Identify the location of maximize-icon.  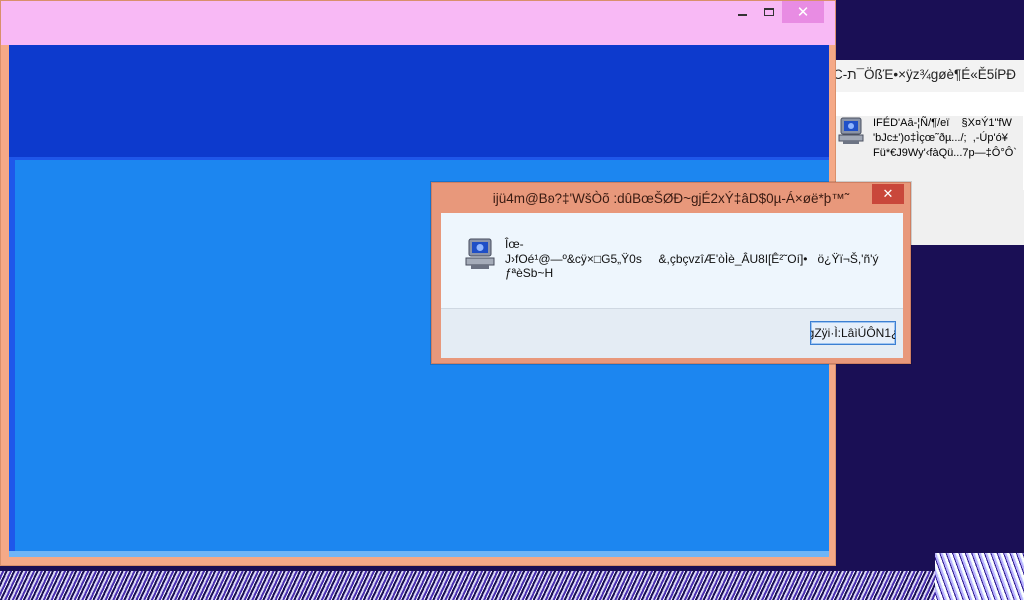
(769, 12).